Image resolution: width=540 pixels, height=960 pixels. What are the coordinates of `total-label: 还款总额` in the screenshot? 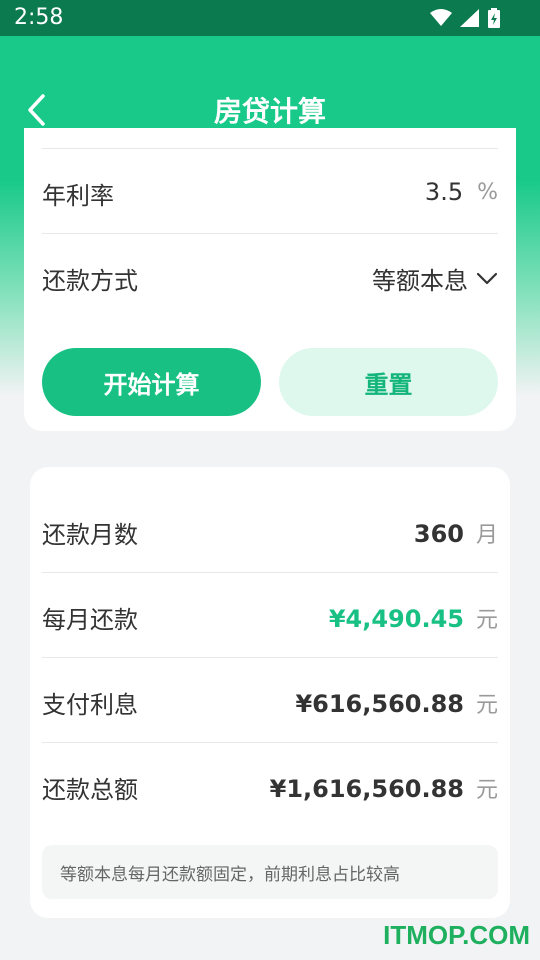 It's located at (90, 790).